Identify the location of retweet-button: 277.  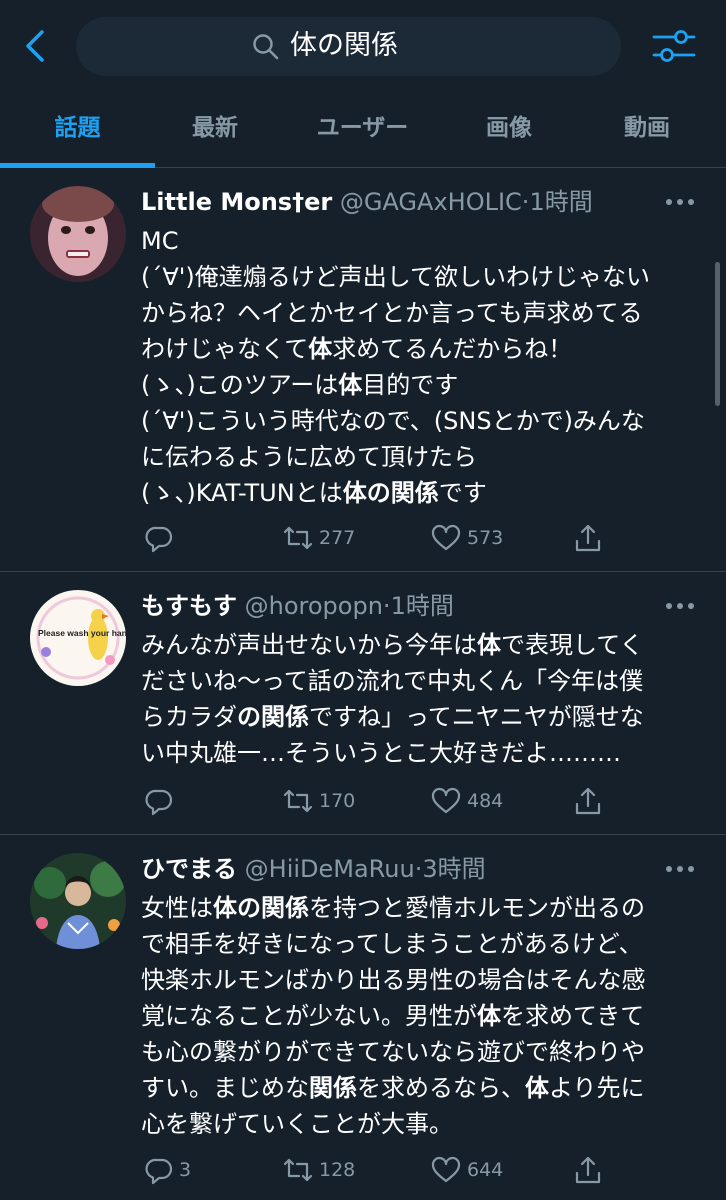
(318, 538).